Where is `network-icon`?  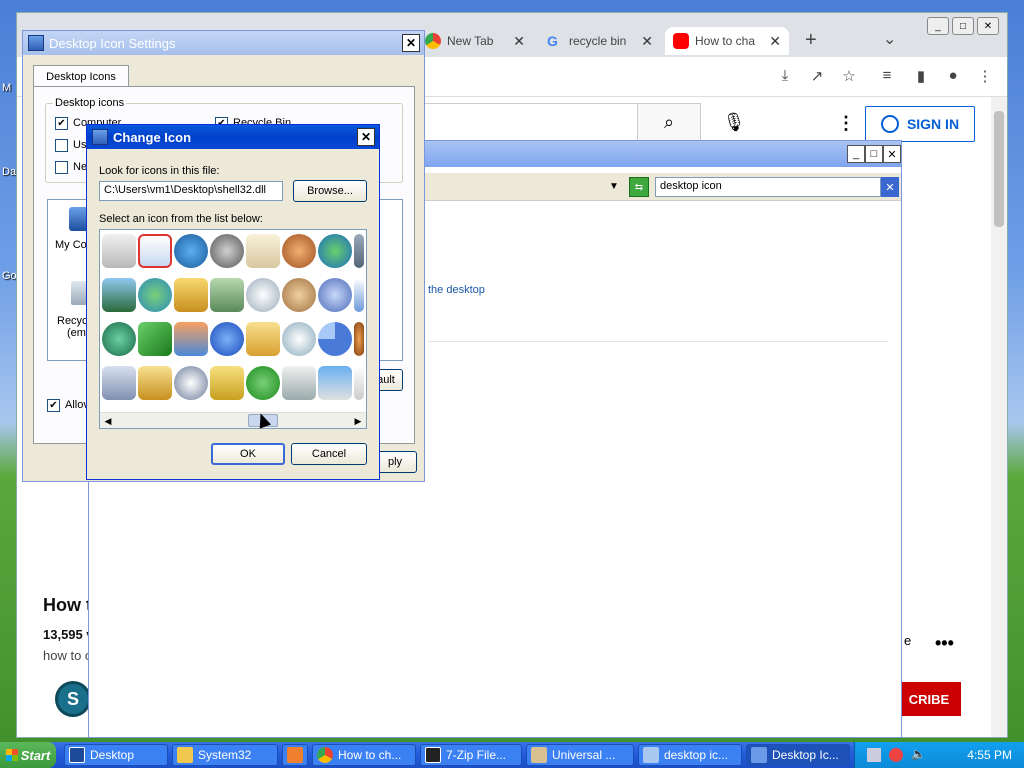
network-icon is located at coordinates (874, 755).